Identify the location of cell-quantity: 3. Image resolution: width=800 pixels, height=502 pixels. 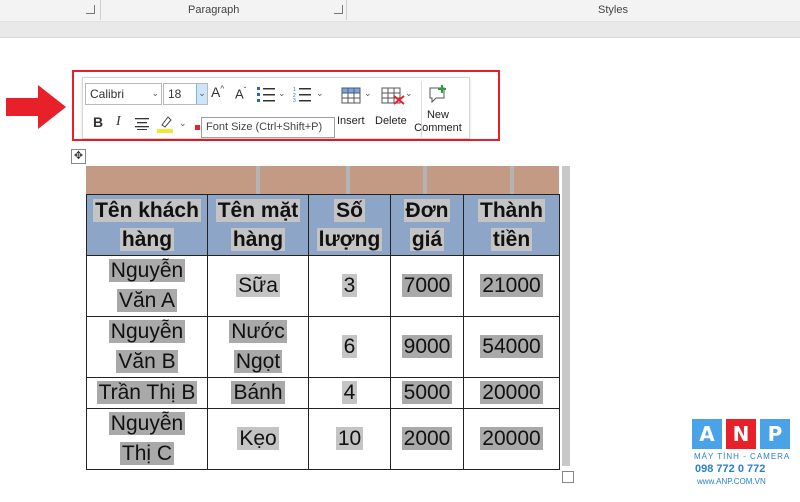
(349, 286).